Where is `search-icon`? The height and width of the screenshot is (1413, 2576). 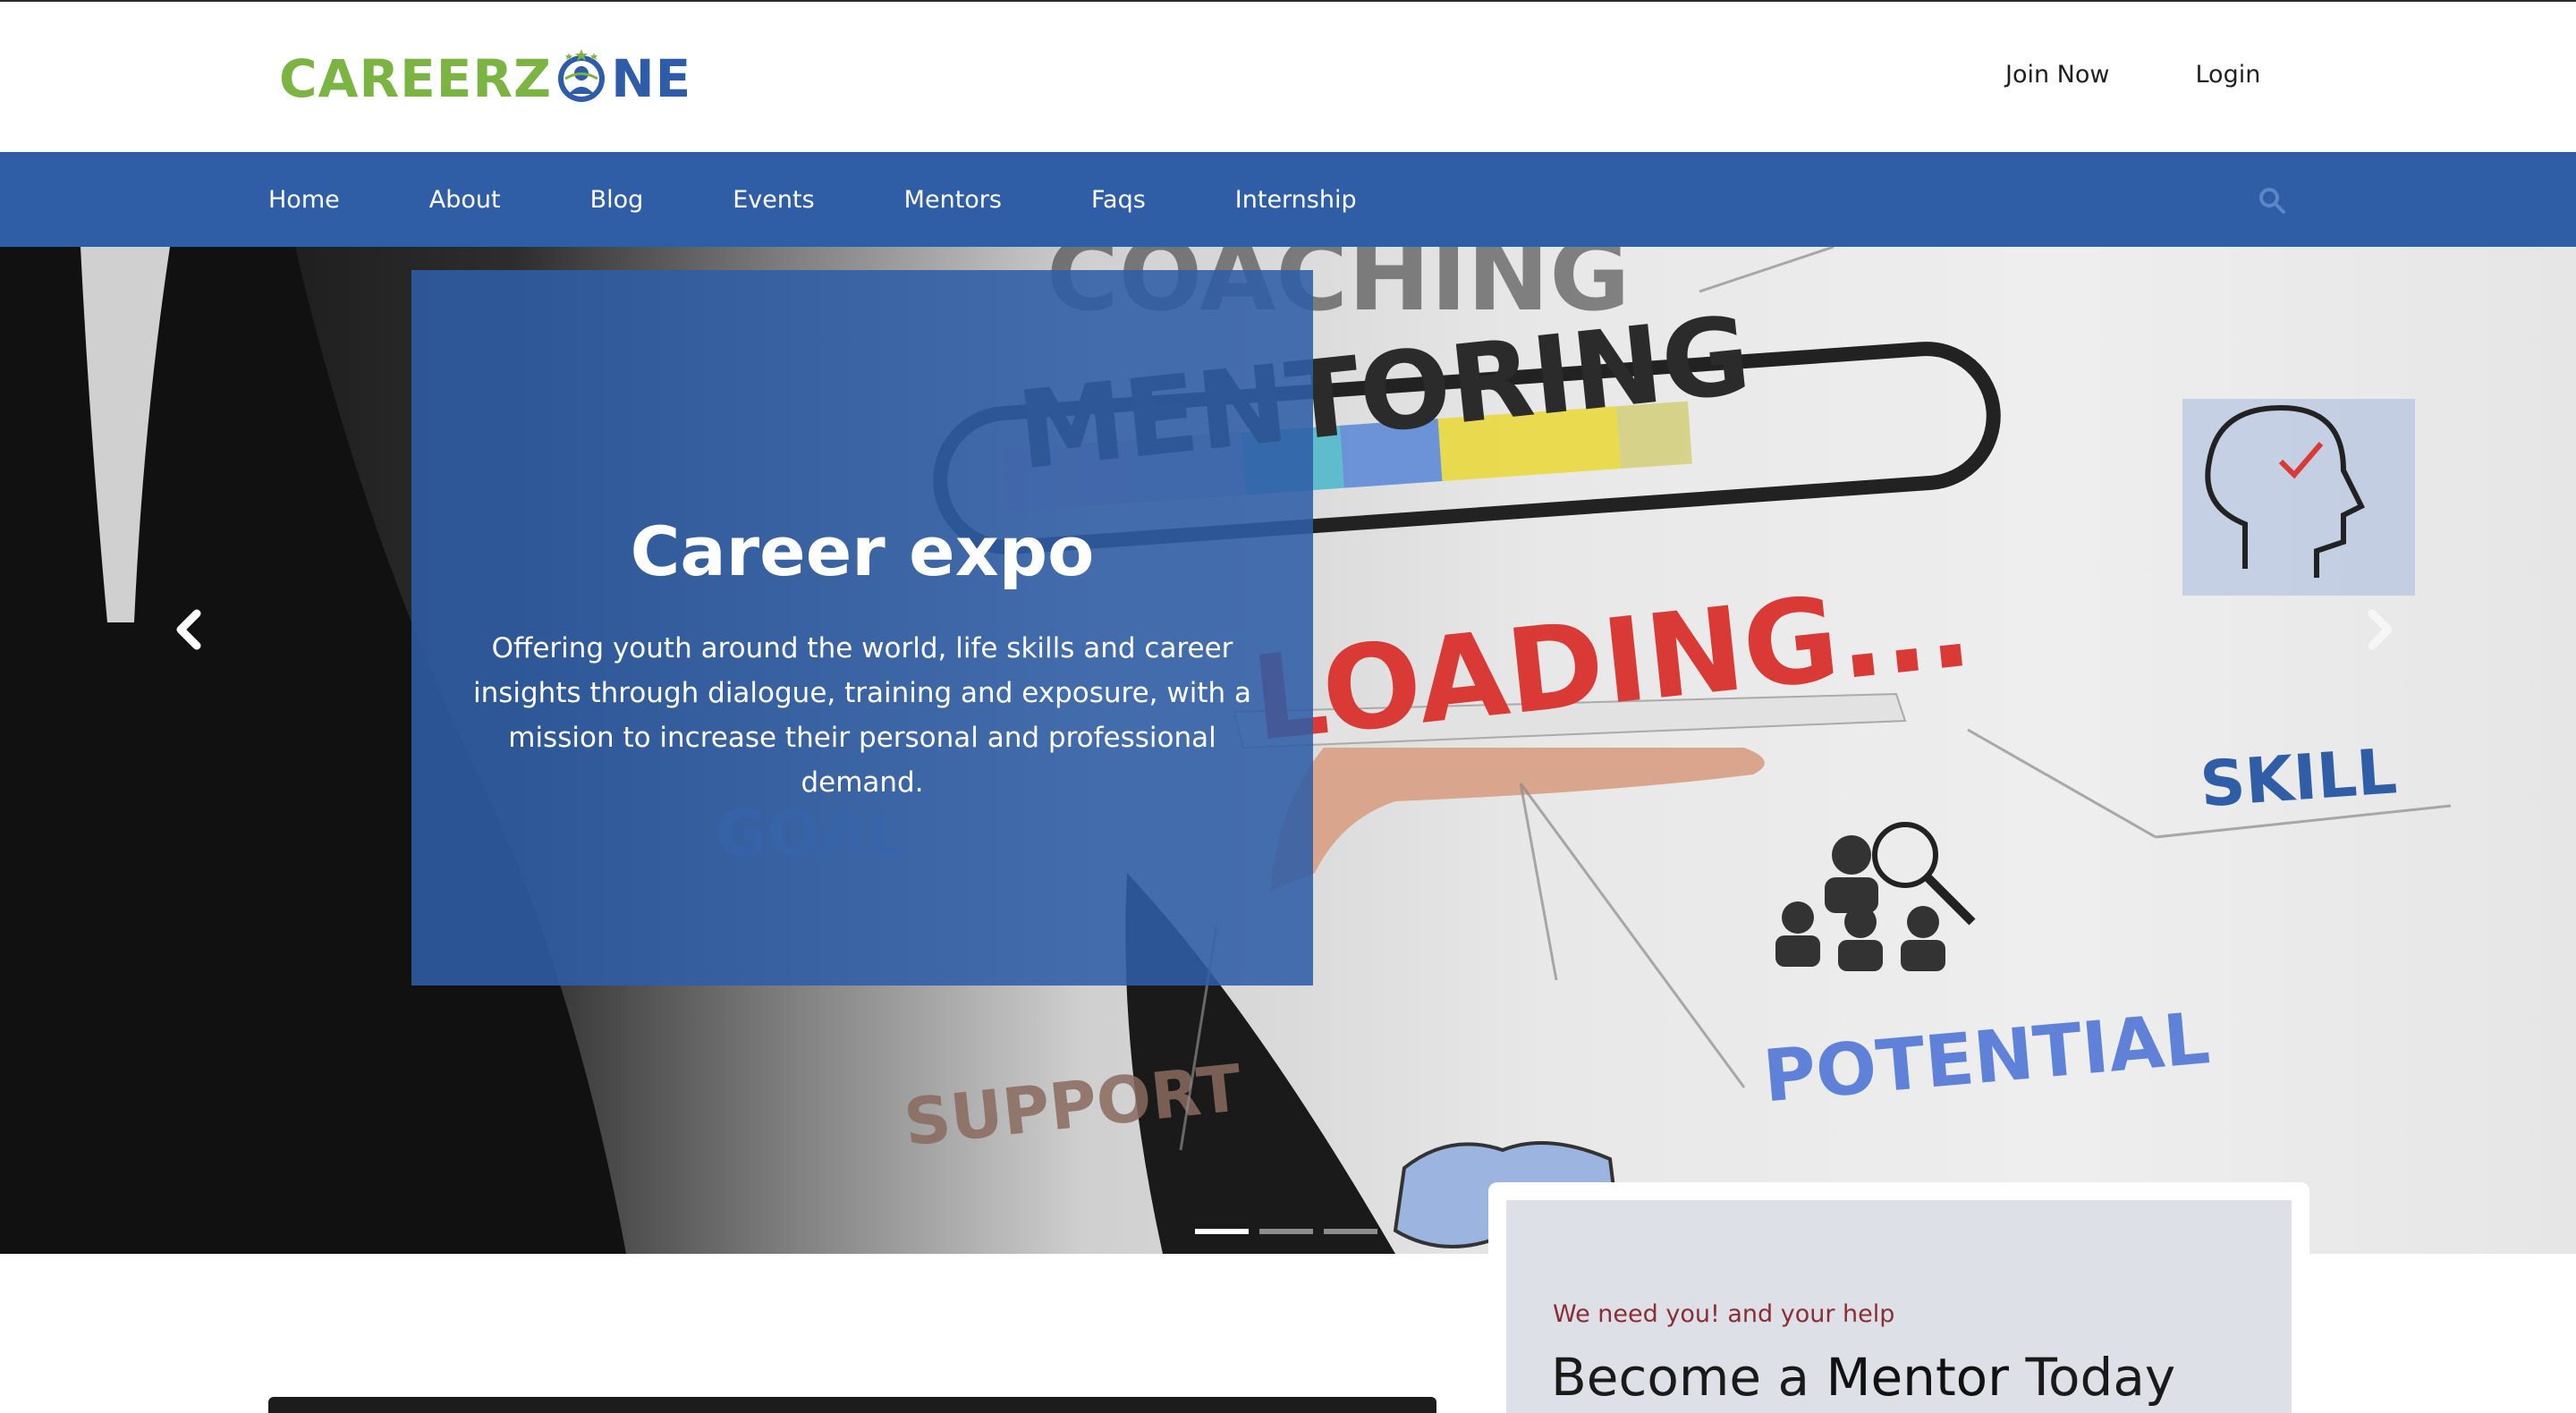
search-icon is located at coordinates (2272, 200).